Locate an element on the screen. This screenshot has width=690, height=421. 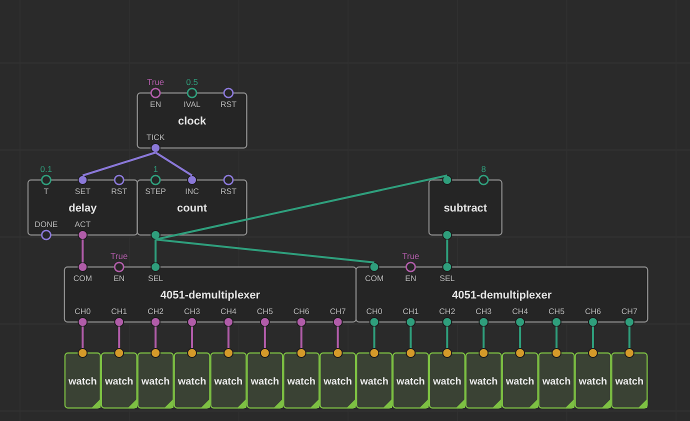
pin-label: T is located at coordinates (46, 191).